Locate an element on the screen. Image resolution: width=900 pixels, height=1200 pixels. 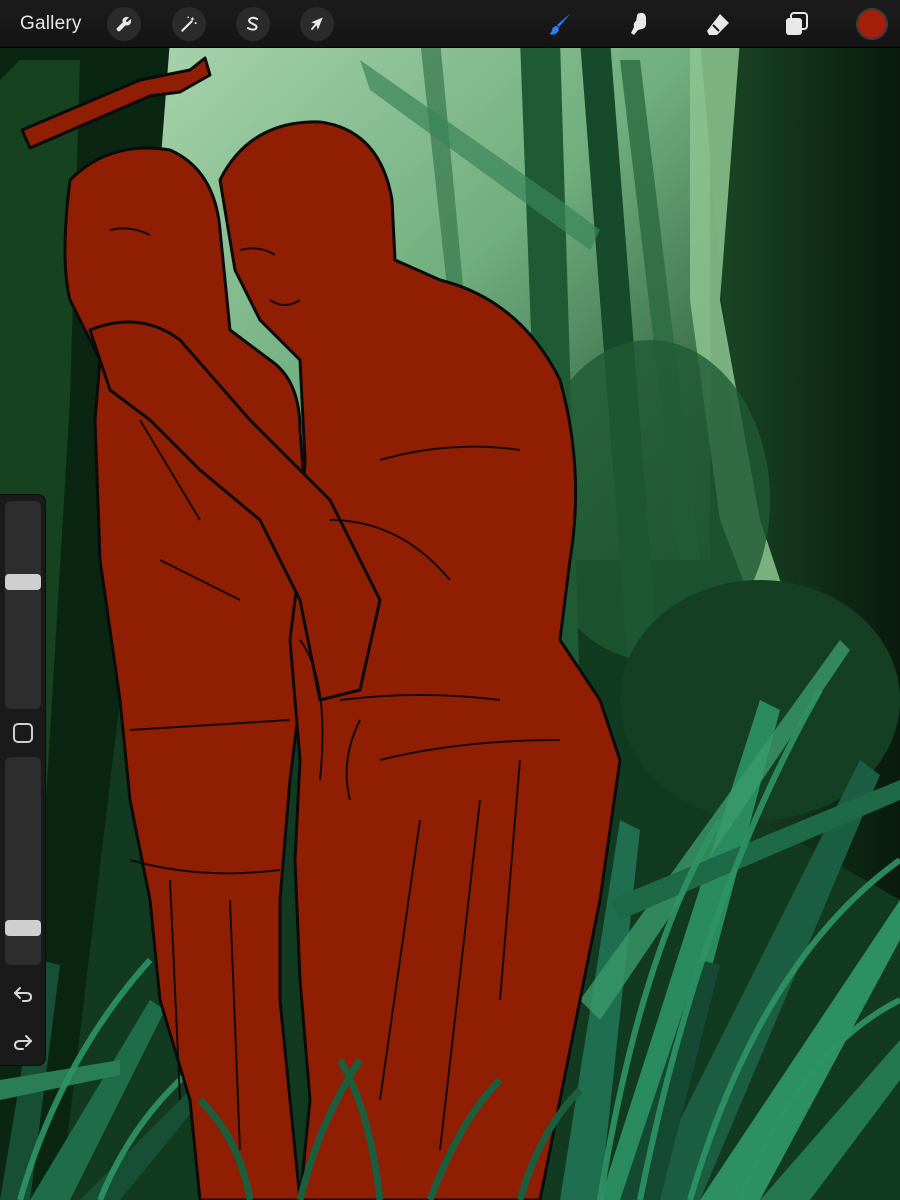
arrow-cursor-icon is located at coordinates (317, 23).